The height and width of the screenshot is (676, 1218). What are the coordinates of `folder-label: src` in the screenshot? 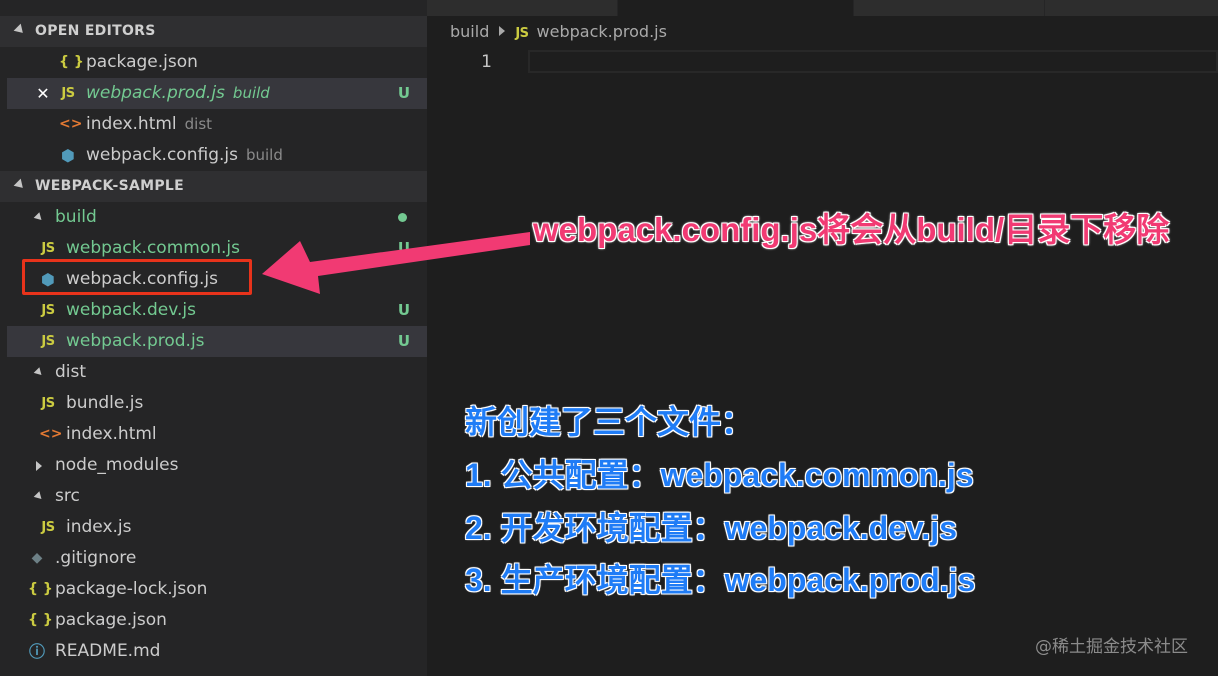 It's located at (67, 496).